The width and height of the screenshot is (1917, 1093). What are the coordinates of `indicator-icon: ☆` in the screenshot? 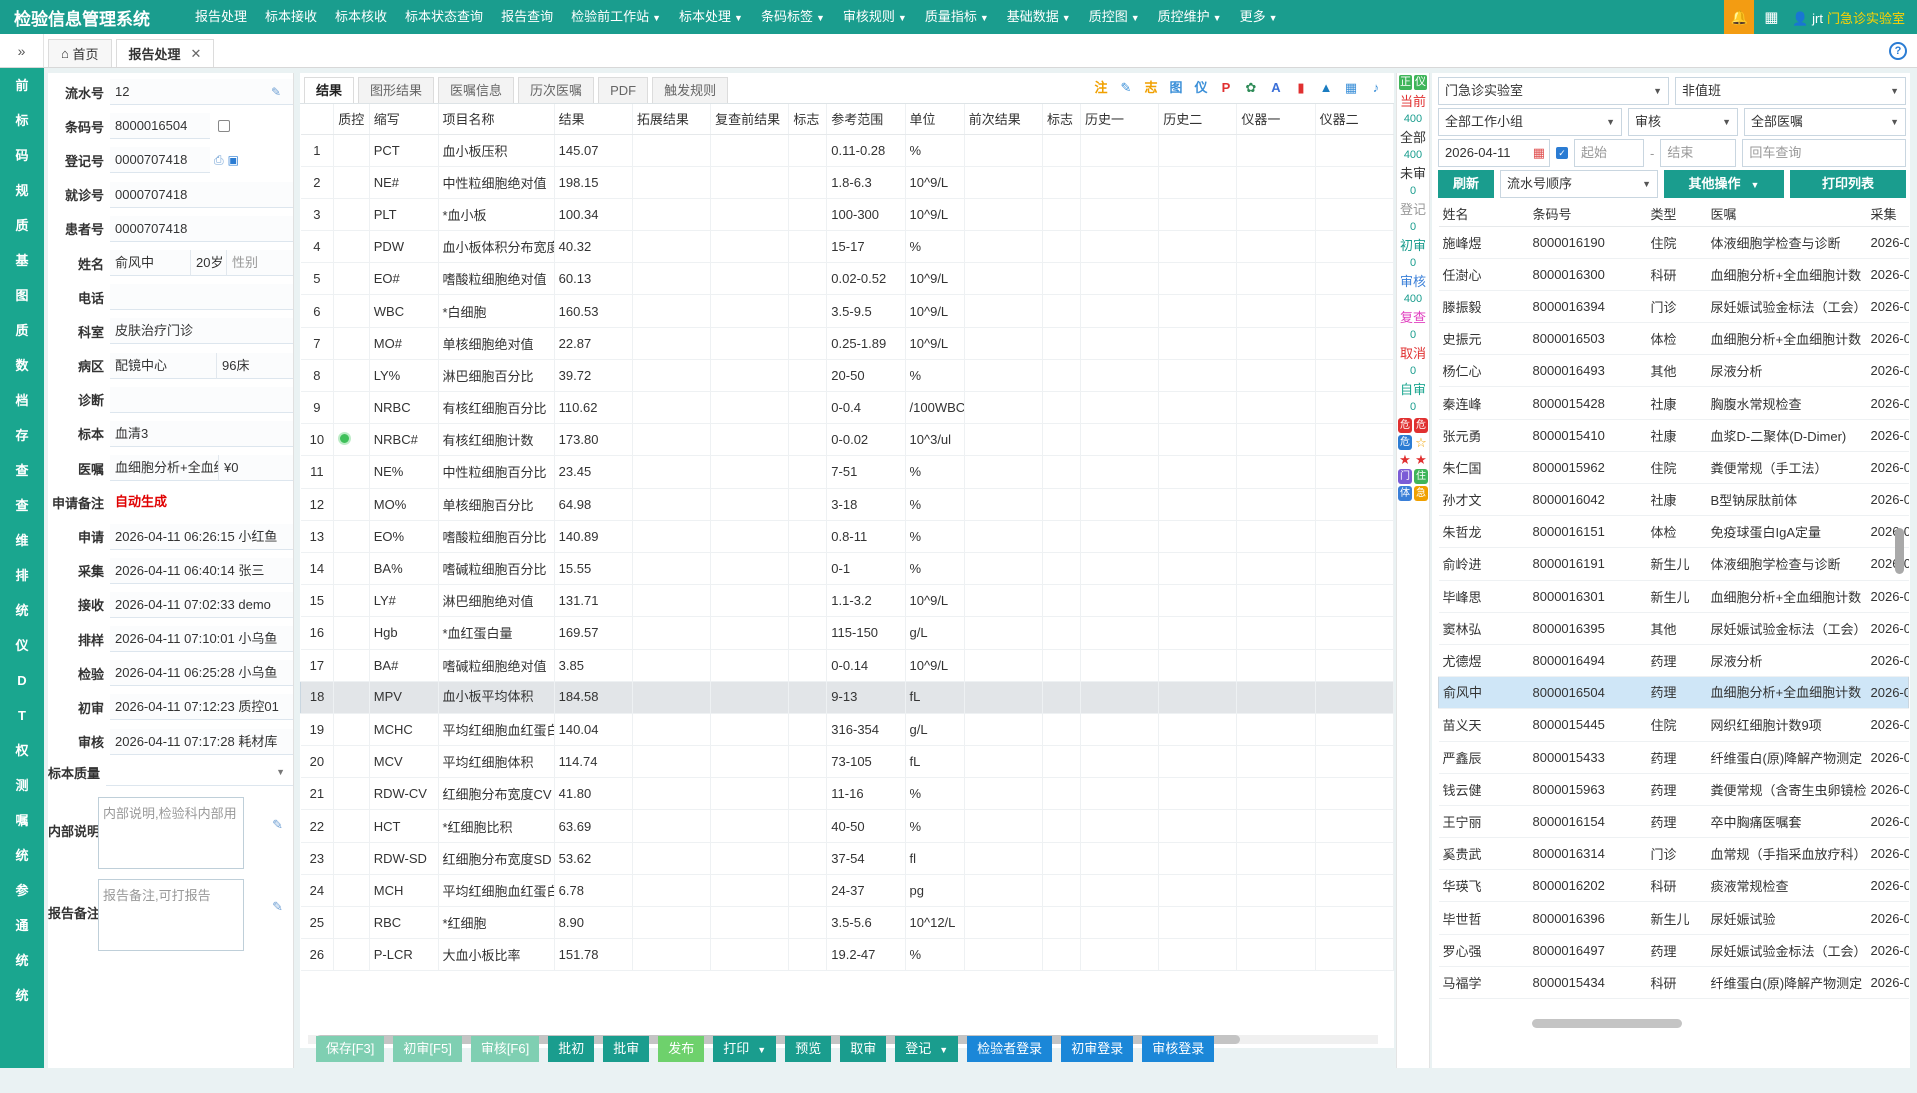 It's located at (1421, 442).